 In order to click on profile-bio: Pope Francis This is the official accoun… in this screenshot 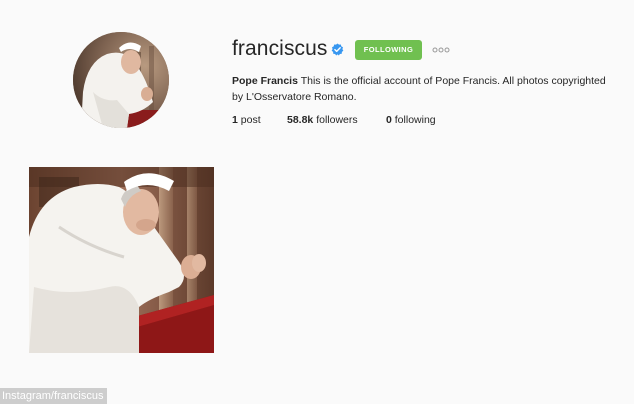, I will do `click(424, 89)`.